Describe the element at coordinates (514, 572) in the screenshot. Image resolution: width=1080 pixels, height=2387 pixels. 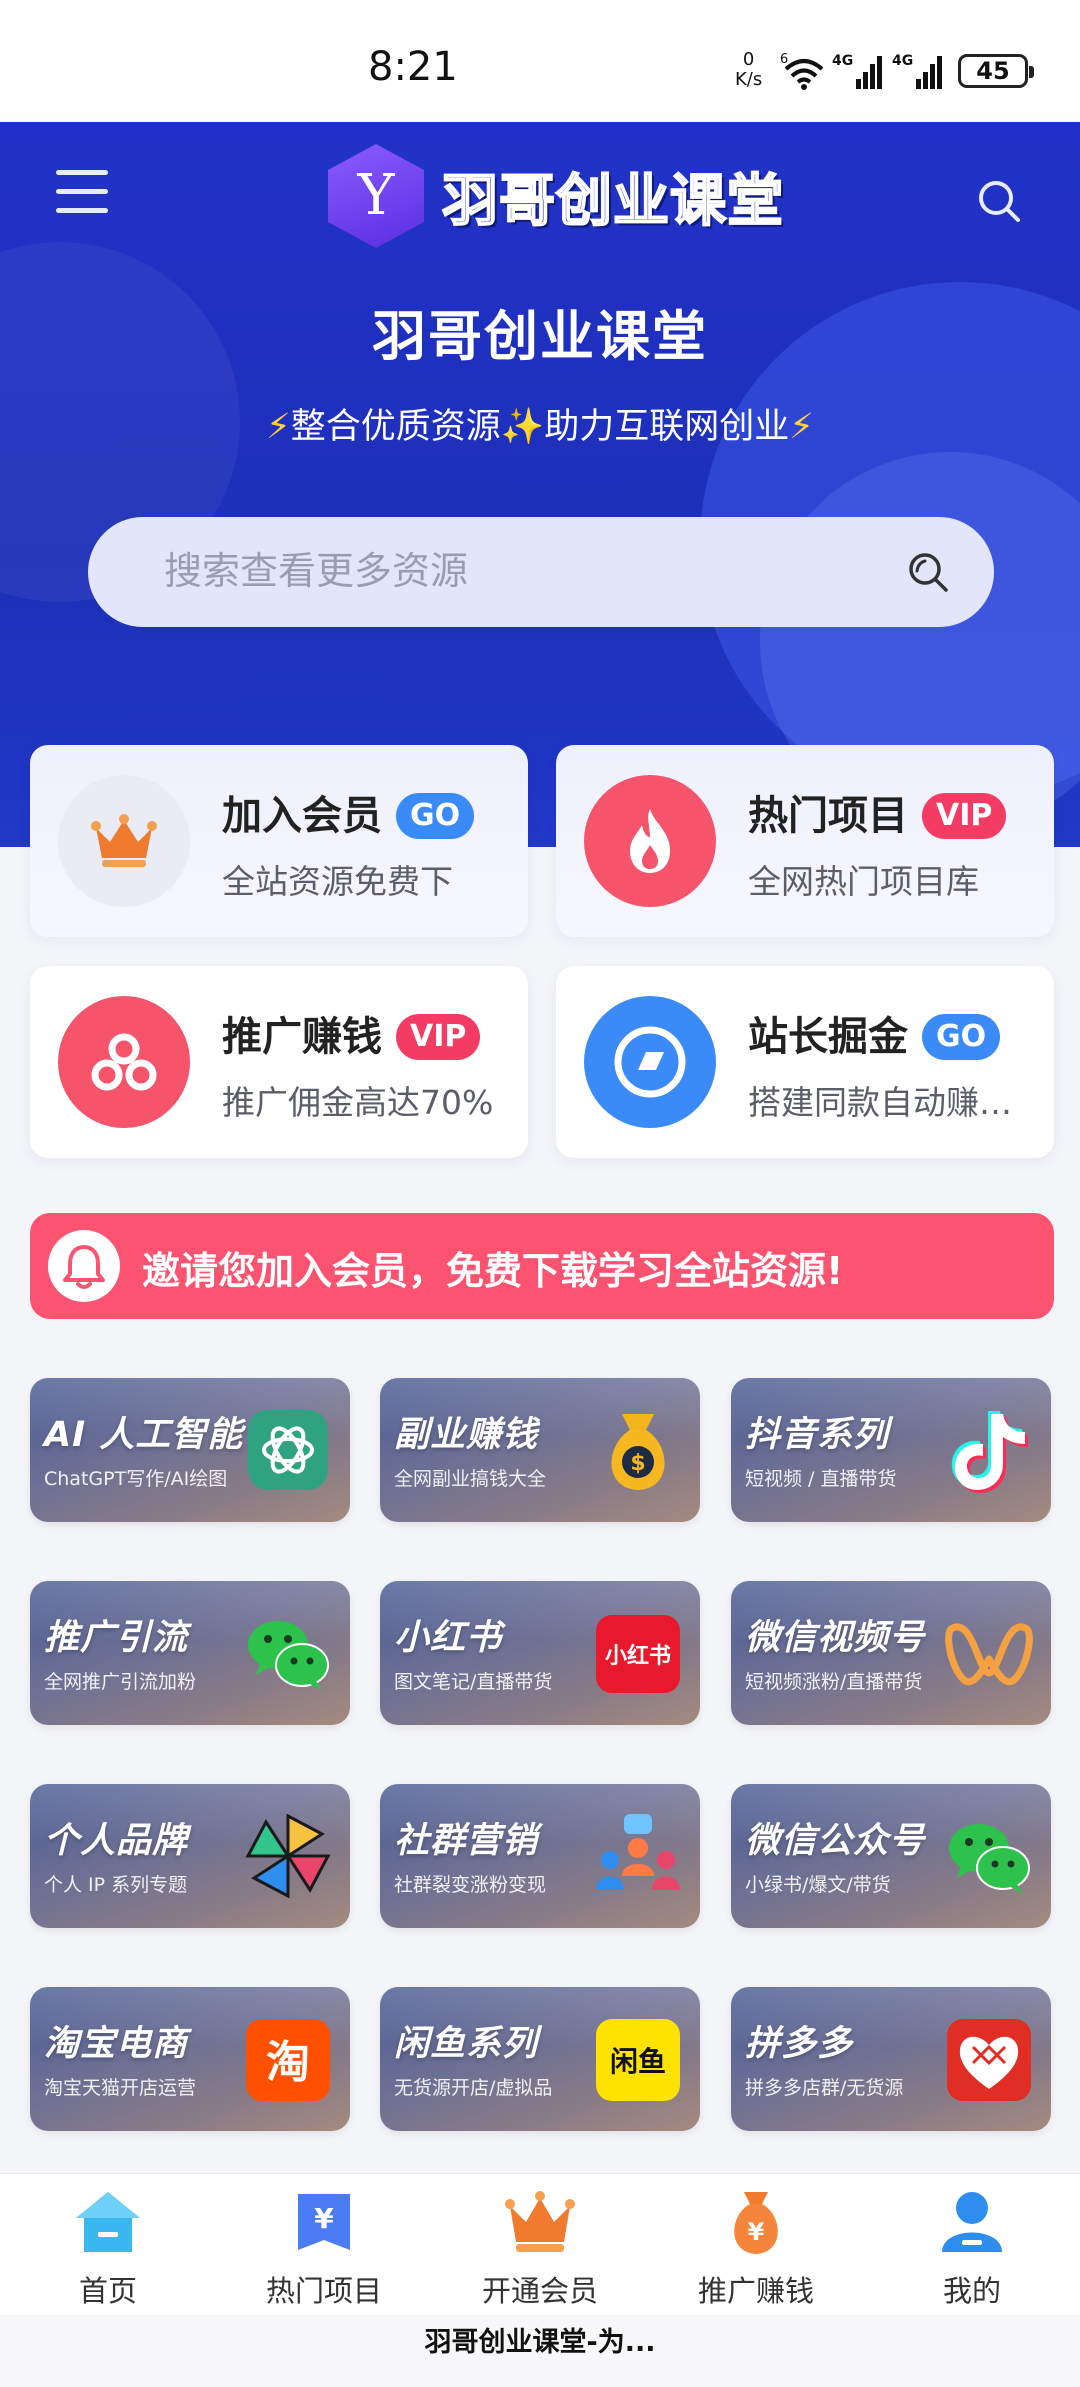
I see `search-input` at that location.